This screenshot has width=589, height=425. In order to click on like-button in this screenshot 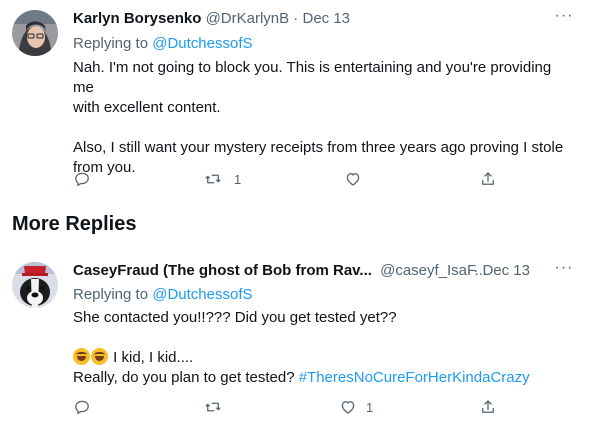, I will do `click(353, 179)`.